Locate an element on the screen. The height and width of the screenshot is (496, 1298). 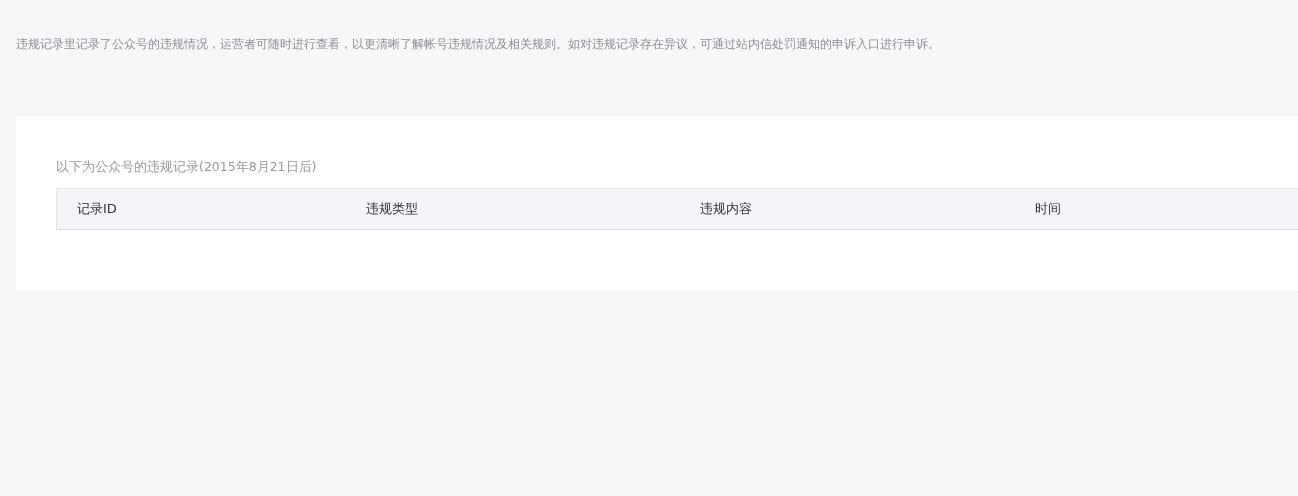
table-caption: 以下为公众号的违规记录(2015年8月21日后) is located at coordinates (186, 167).